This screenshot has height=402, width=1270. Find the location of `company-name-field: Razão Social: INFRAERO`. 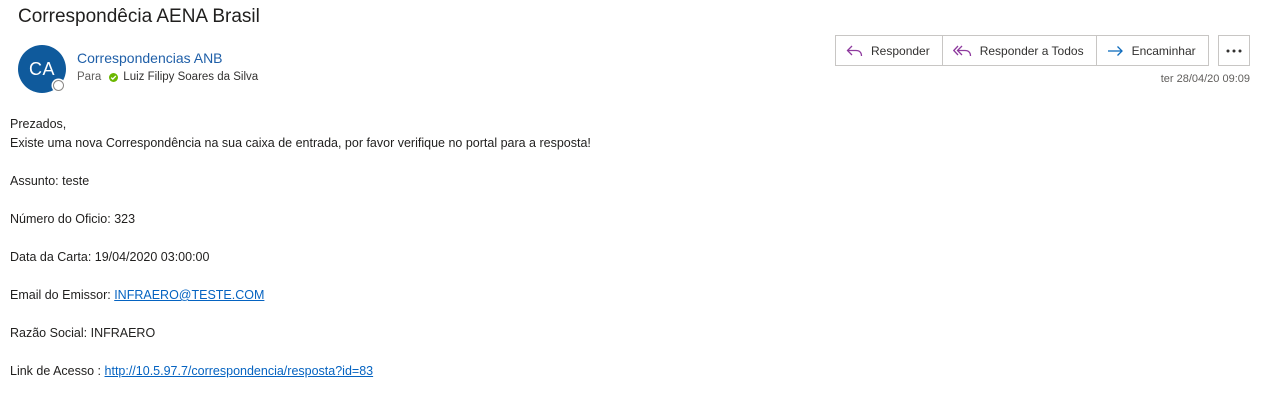

company-name-field: Razão Social: INFRAERO is located at coordinates (83, 333).